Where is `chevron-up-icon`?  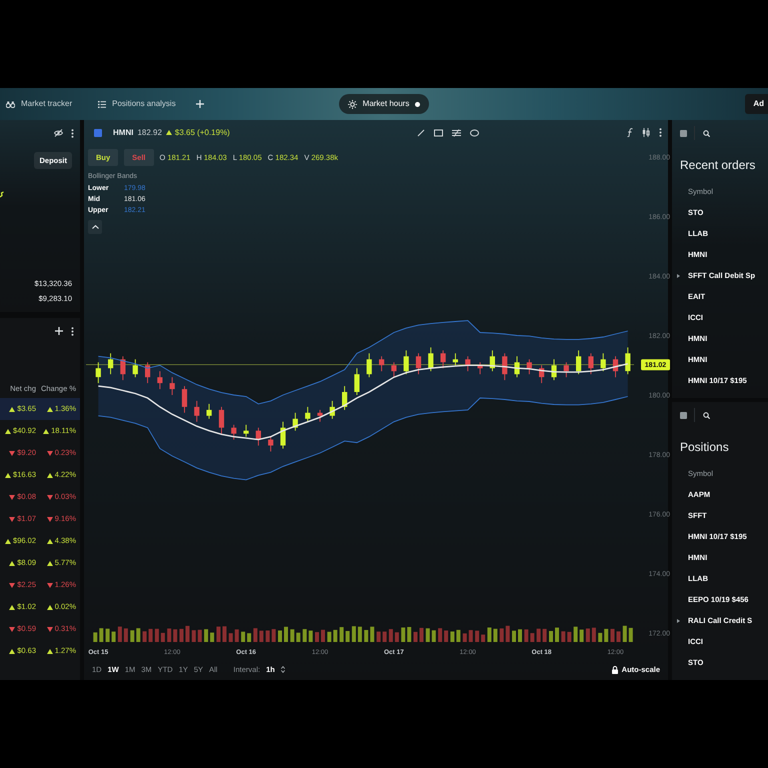 chevron-up-icon is located at coordinates (95, 226).